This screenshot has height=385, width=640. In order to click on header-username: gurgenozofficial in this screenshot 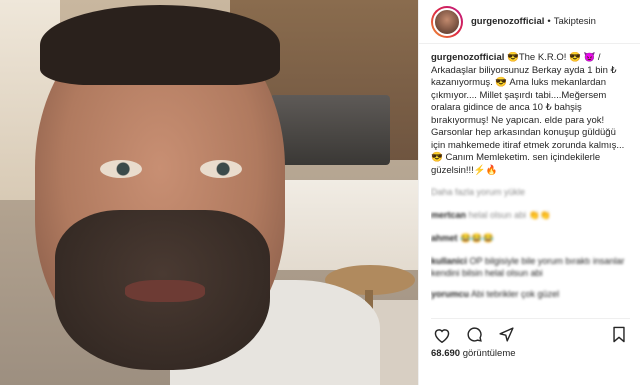, I will do `click(507, 21)`.